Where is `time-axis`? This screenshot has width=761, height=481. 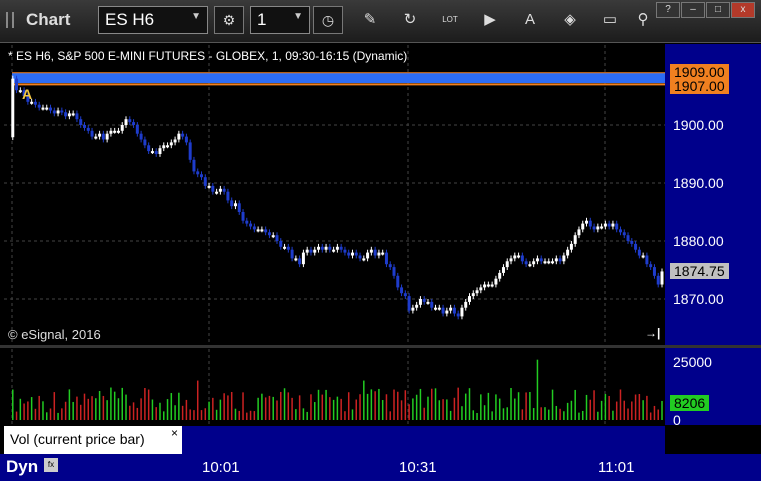
time-axis is located at coordinates (380, 467).